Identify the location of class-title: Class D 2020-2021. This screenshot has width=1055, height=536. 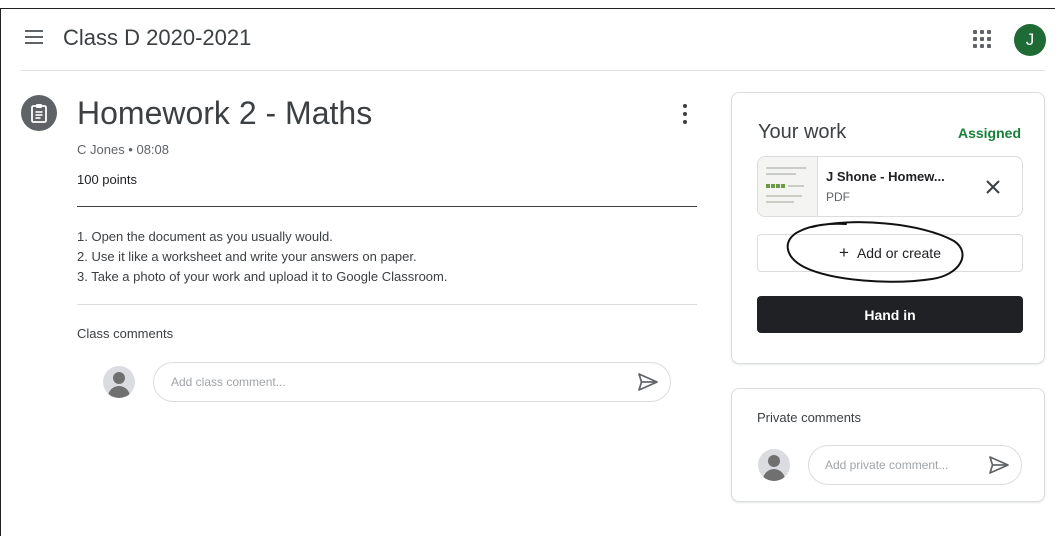
(157, 38).